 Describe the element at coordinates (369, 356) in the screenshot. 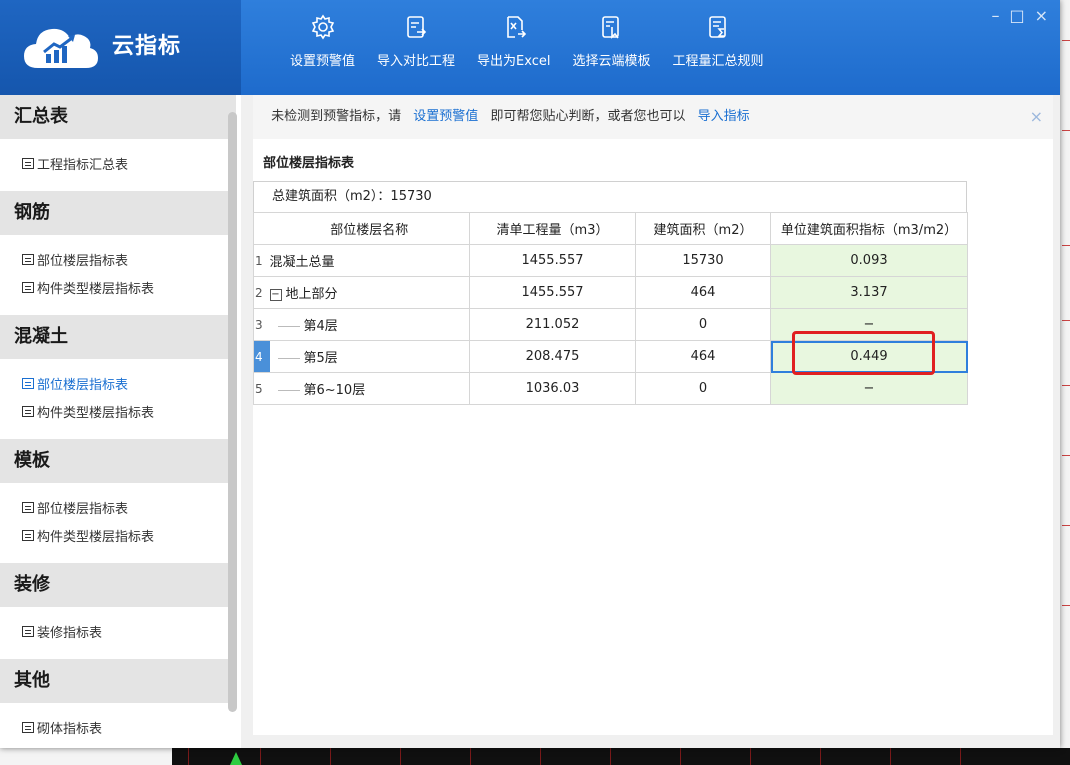

I see `row-name: 第5层` at that location.